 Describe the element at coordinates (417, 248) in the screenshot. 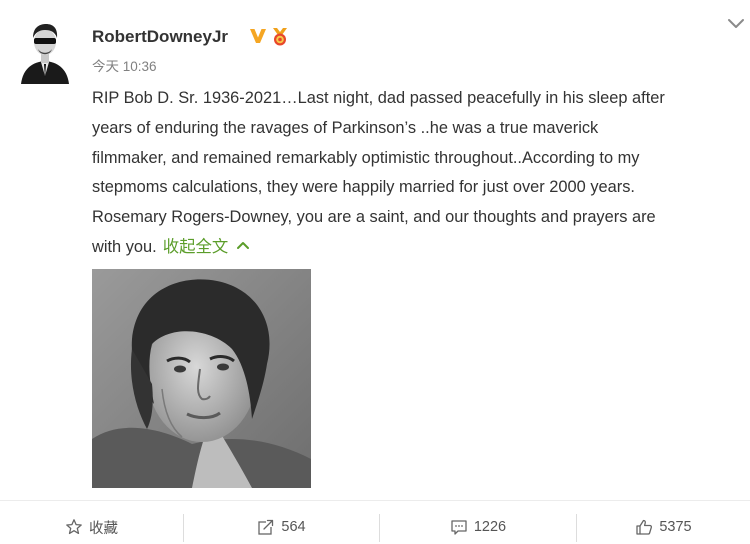

I see `post-text-last-line: with you. 收起全文` at that location.